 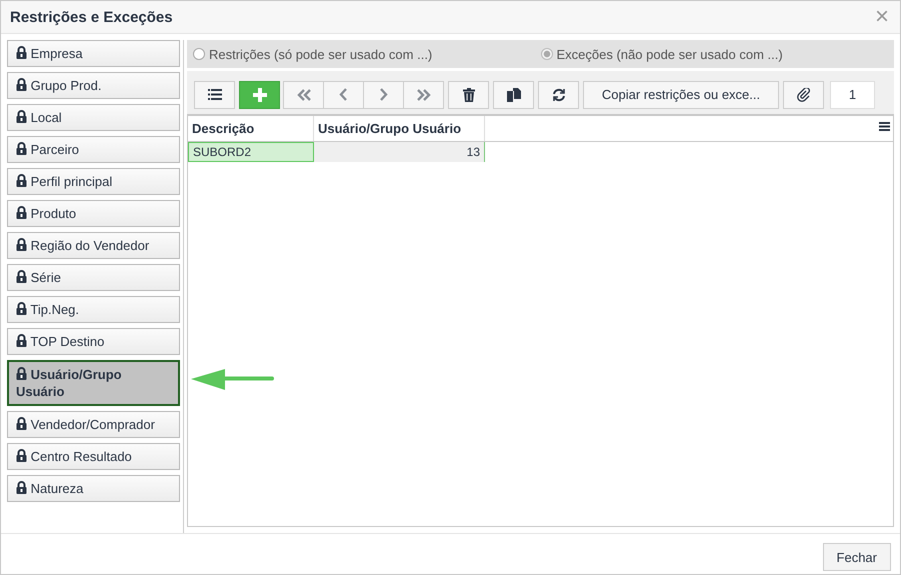 I want to click on category-button: Local, so click(x=93, y=117).